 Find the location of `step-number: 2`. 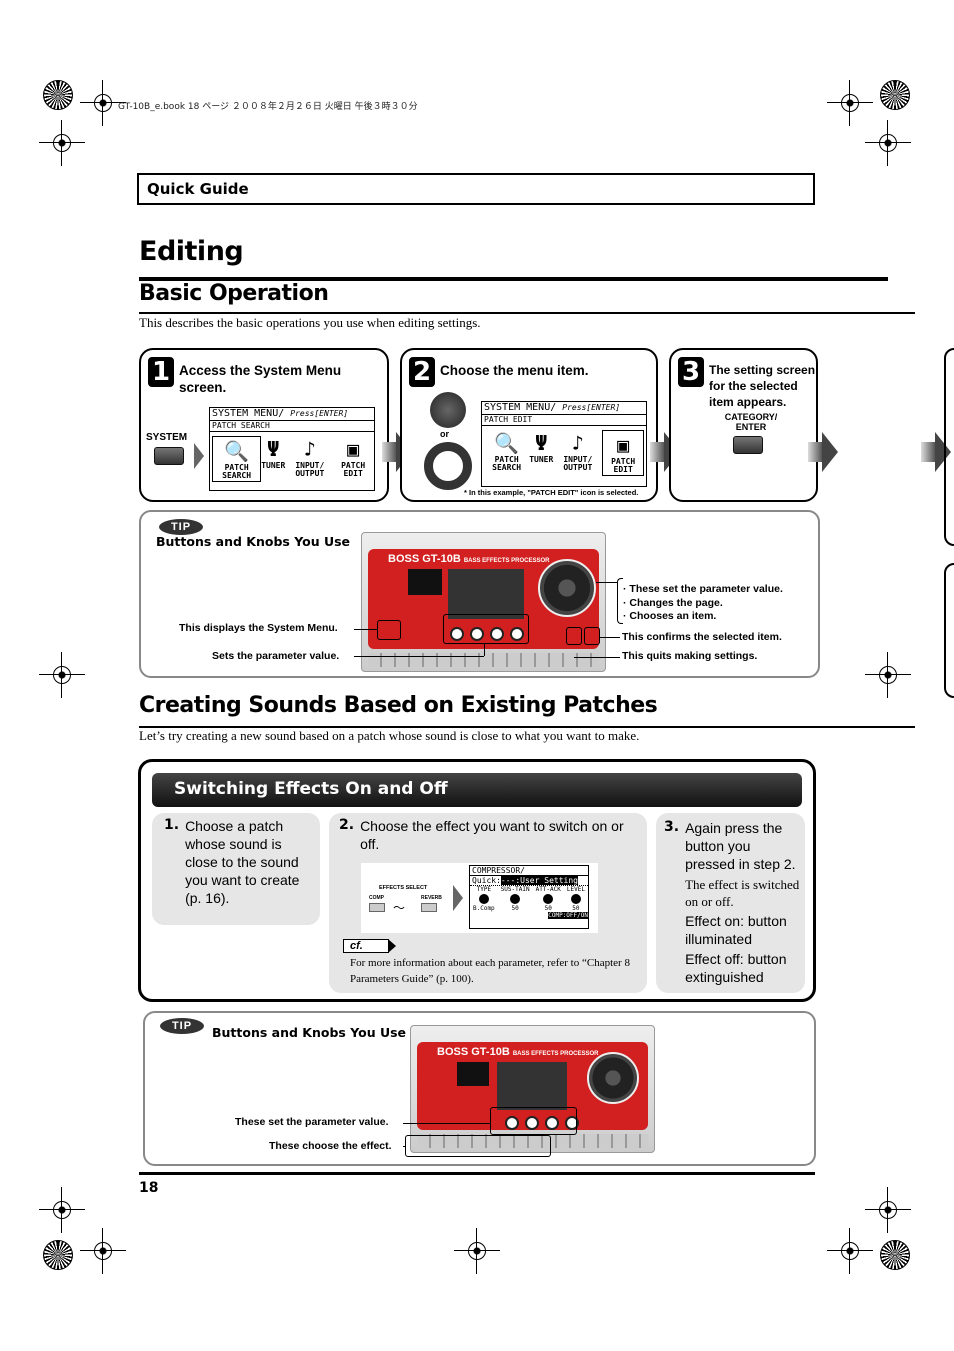

step-number: 2 is located at coordinates (422, 372).